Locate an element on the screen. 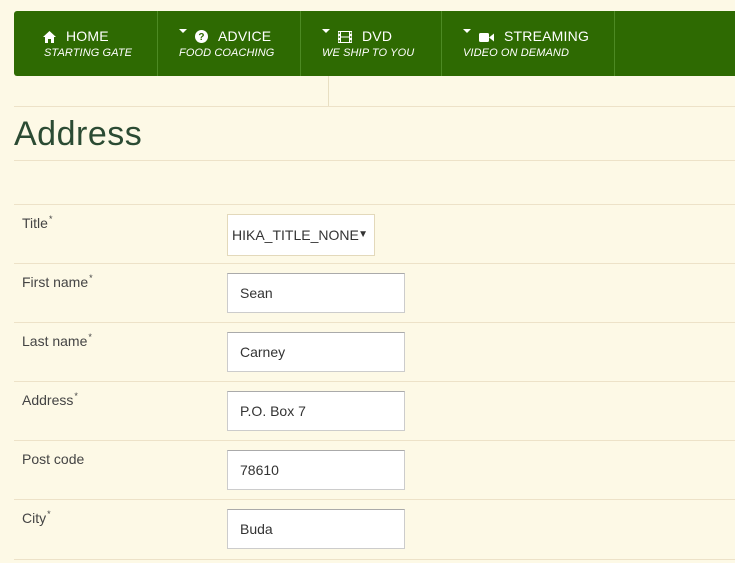 Image resolution: width=735 pixels, height=563 pixels. nav-item-streaming: STREAMING VIDEO ON DEMAND is located at coordinates (528, 43).